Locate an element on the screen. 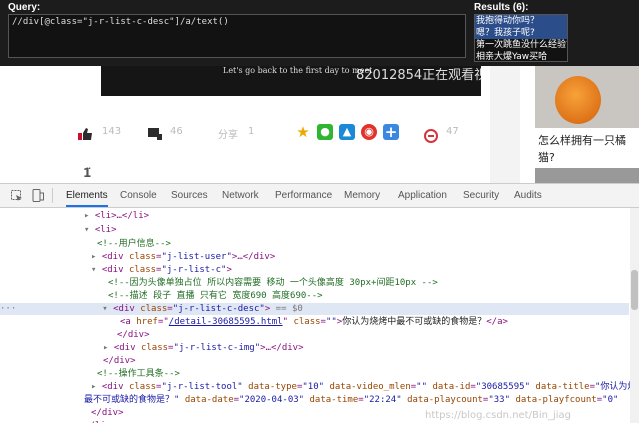  query-label: Query: is located at coordinates (24, 7).